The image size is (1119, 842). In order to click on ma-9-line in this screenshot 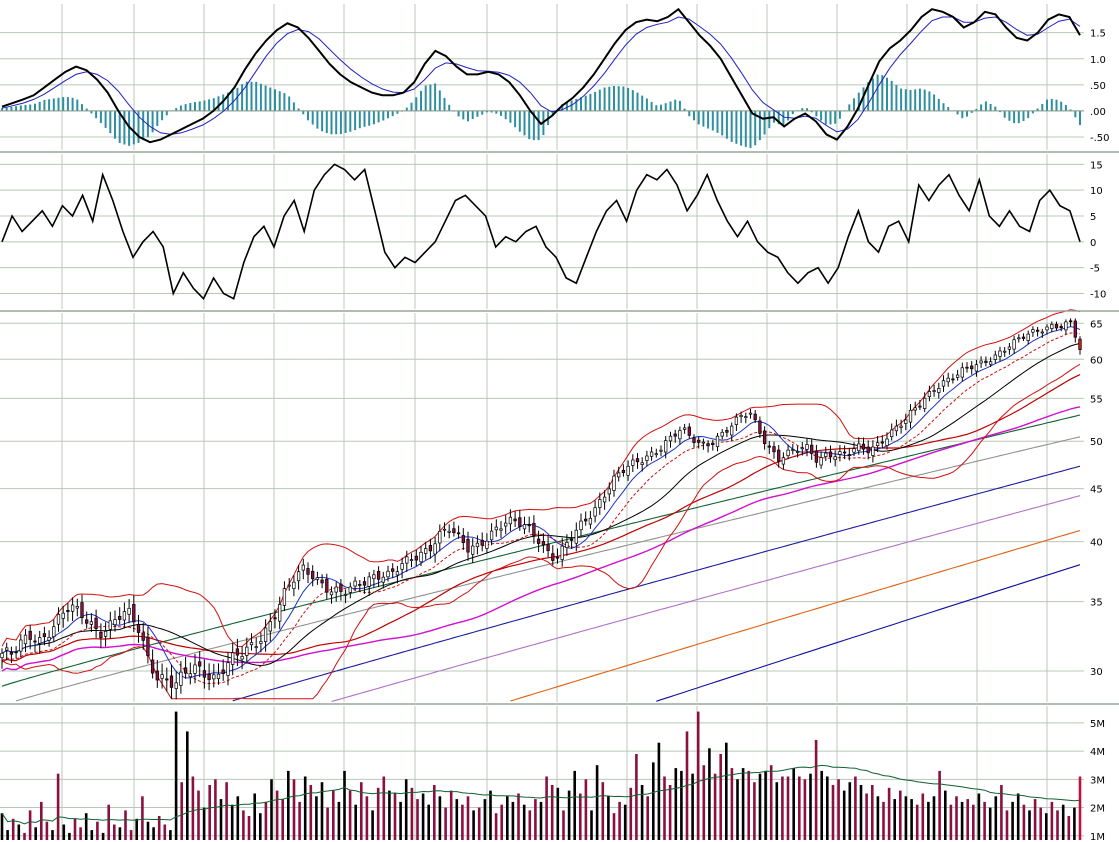, I will do `click(868, 633)`.